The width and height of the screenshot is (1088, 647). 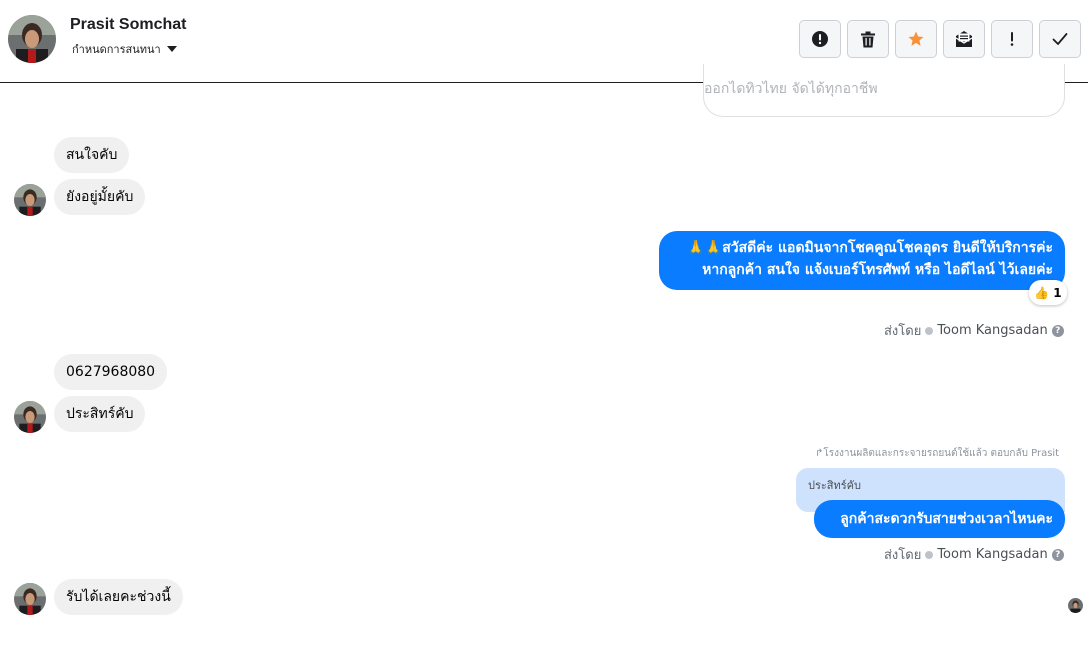 I want to click on trash-icon, so click(x=868, y=39).